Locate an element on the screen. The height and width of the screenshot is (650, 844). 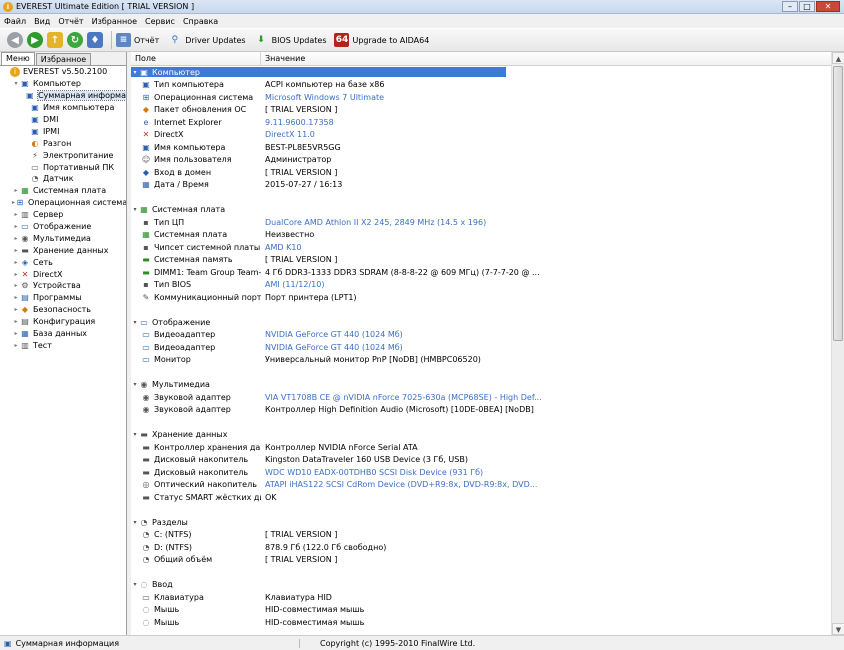
back-arrow-icon: ◀ is located at coordinates (15, 40).